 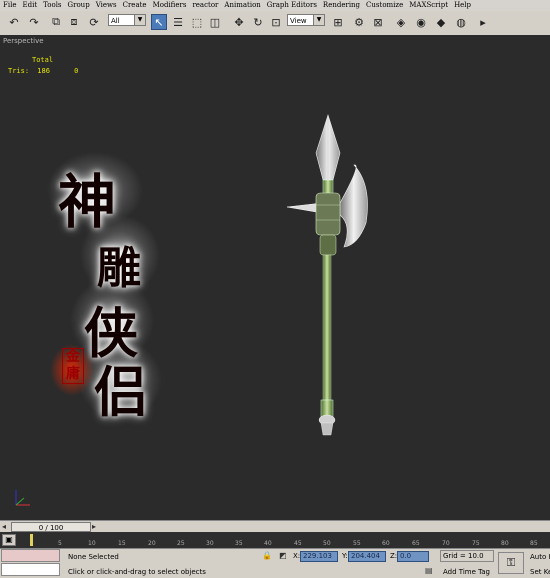 I want to click on axis-gizmo-icon, so click(x=22, y=498).